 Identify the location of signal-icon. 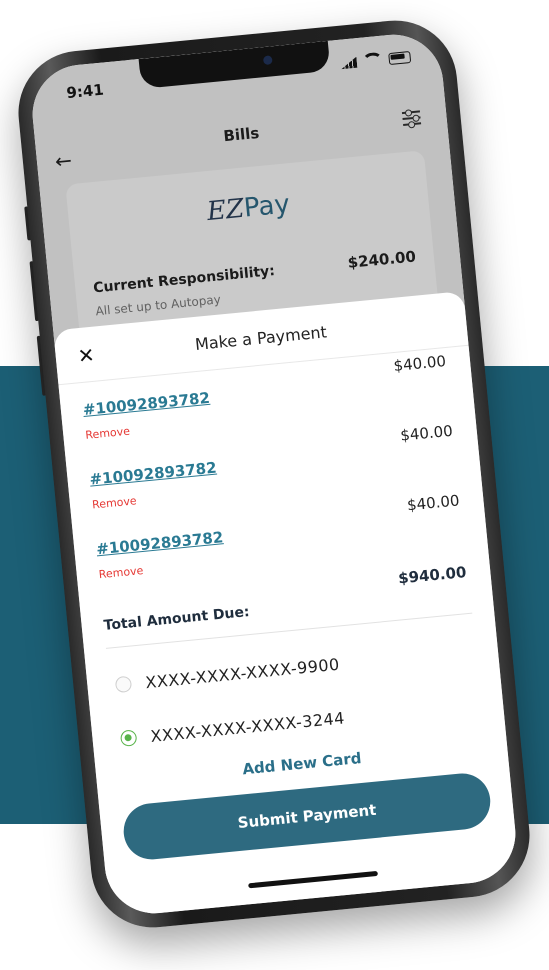
(348, 63).